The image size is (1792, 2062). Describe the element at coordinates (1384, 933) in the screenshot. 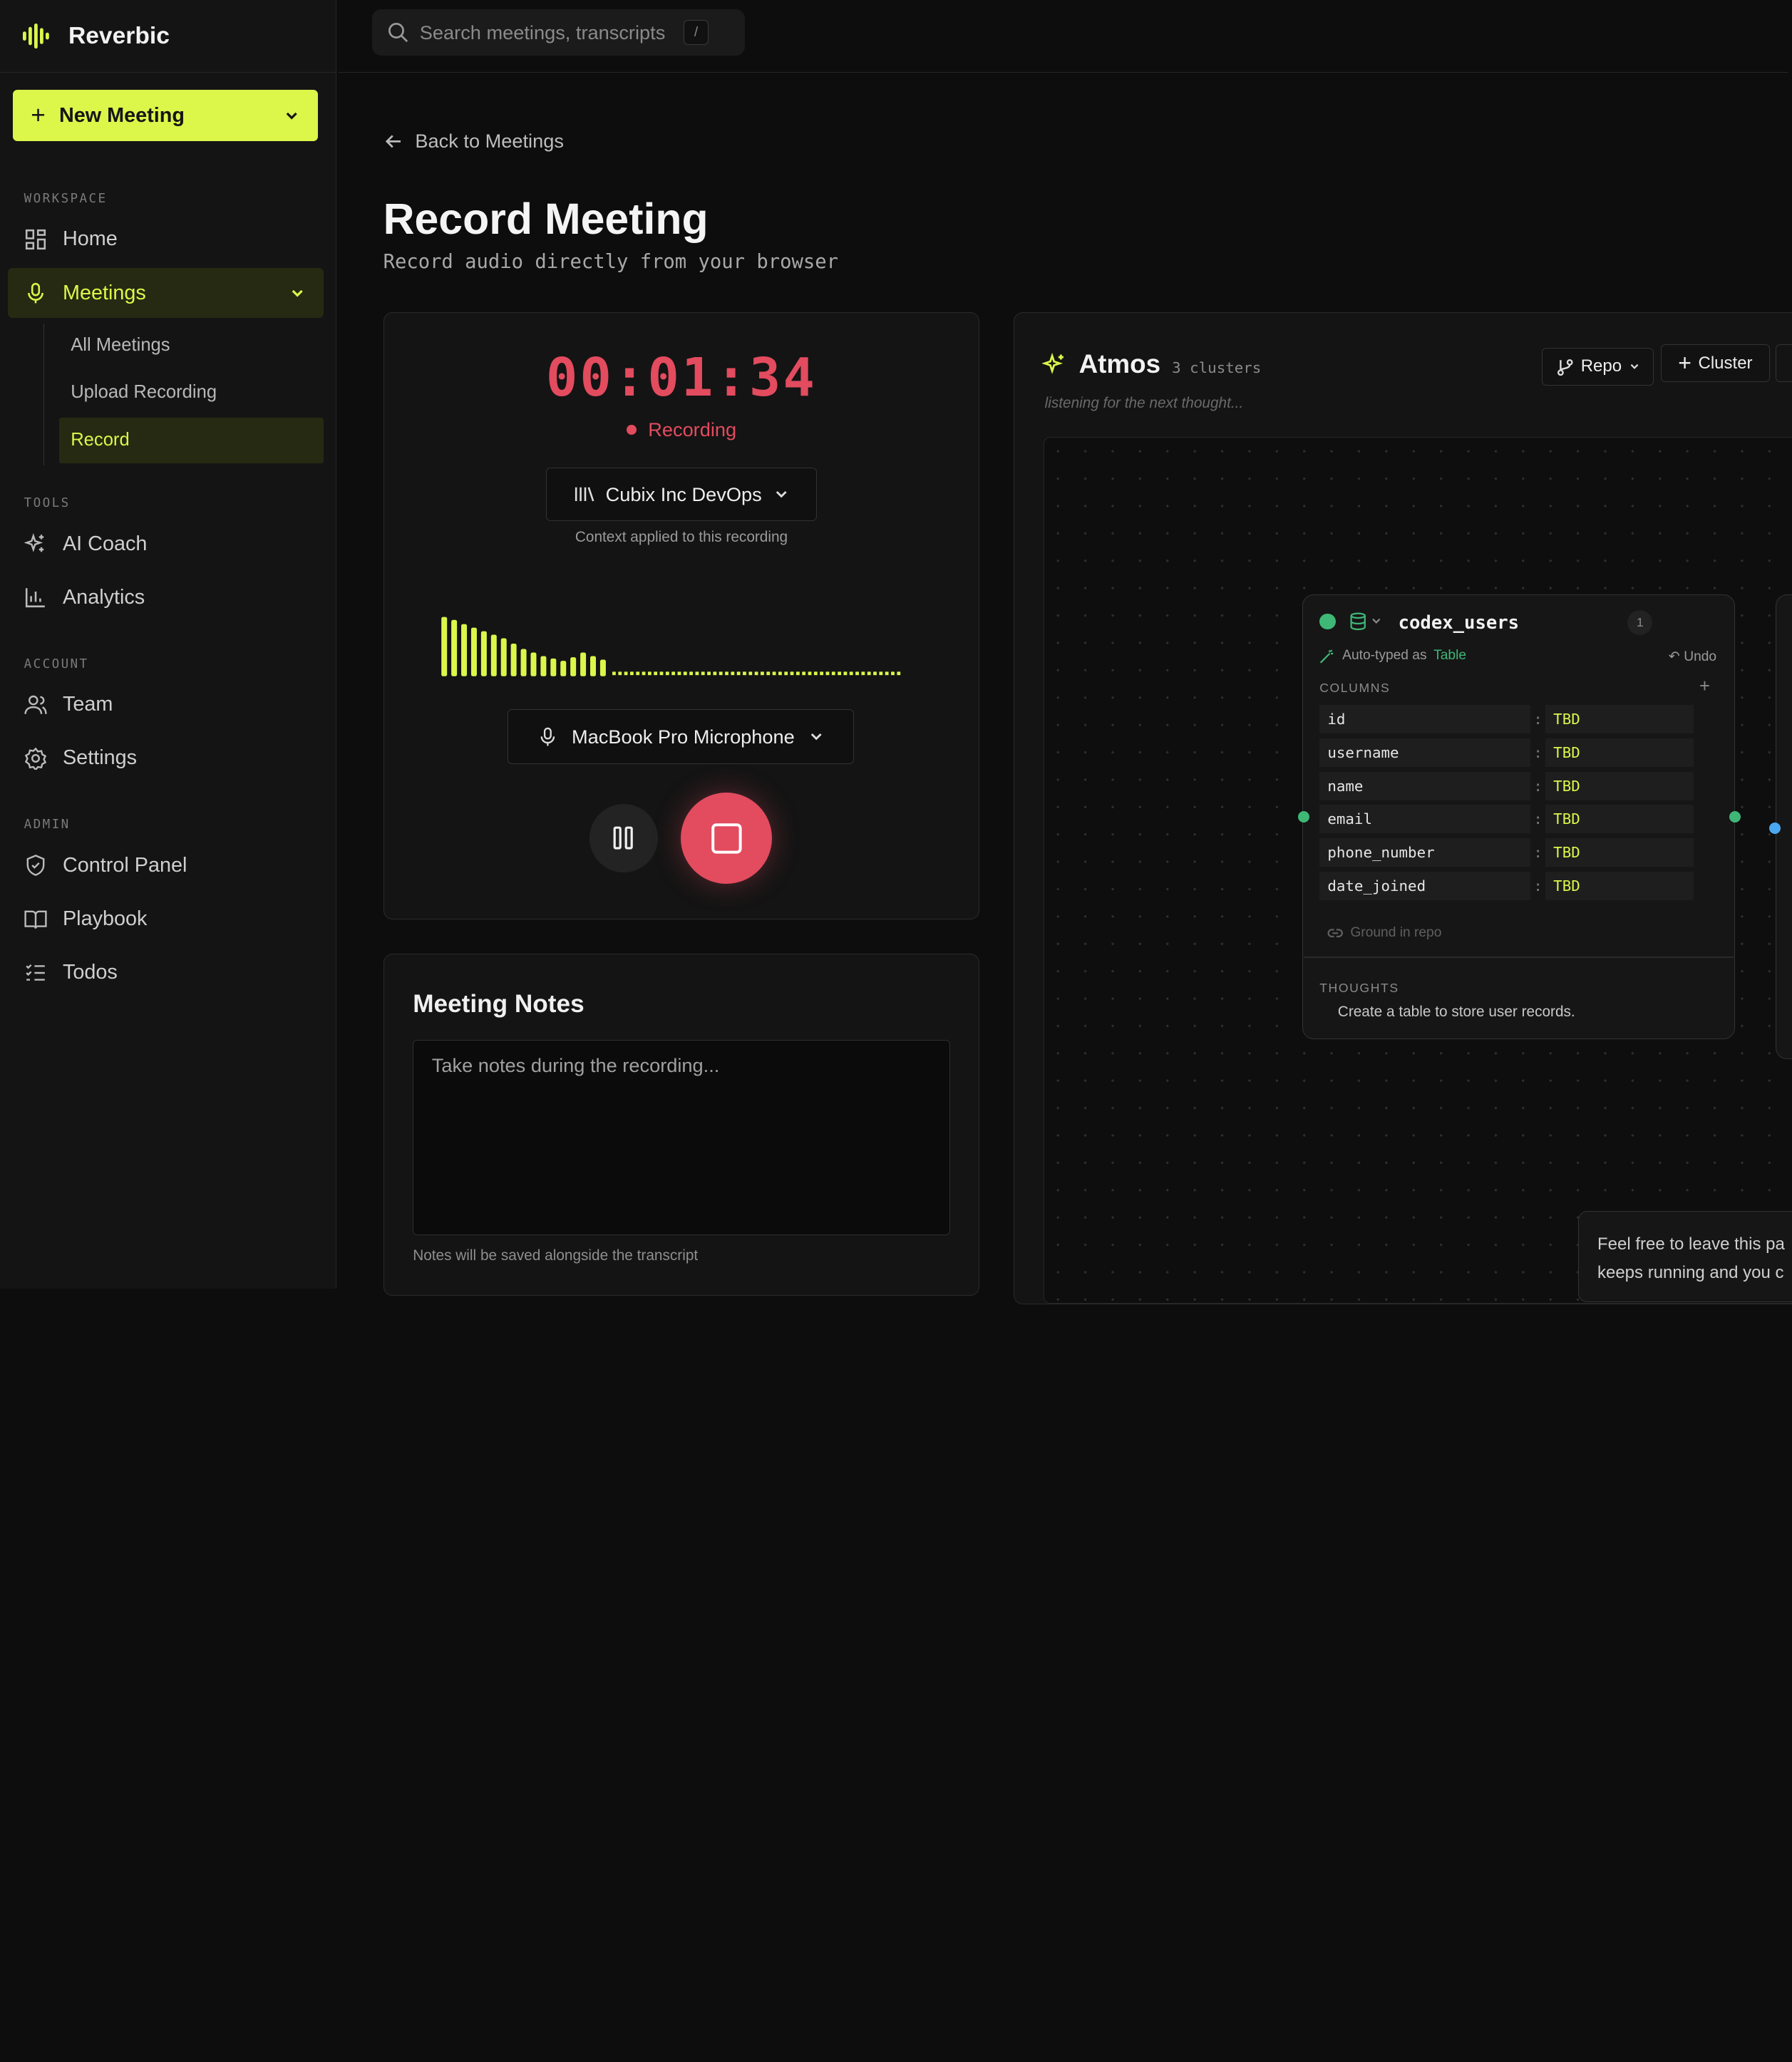

I see `ground-in-repo-button: Ground in repo` at that location.